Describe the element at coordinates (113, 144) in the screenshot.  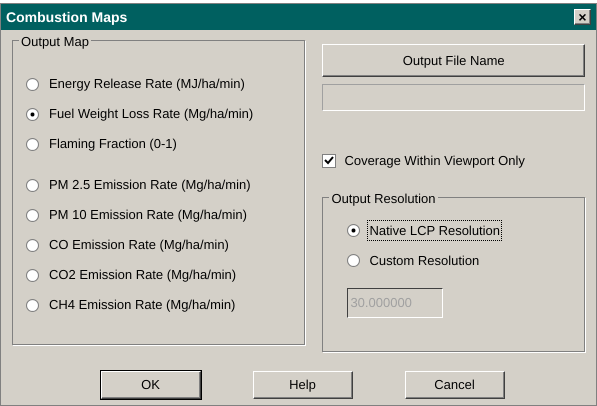
I see `radio-label: Flaming Fraction (0-1)` at that location.